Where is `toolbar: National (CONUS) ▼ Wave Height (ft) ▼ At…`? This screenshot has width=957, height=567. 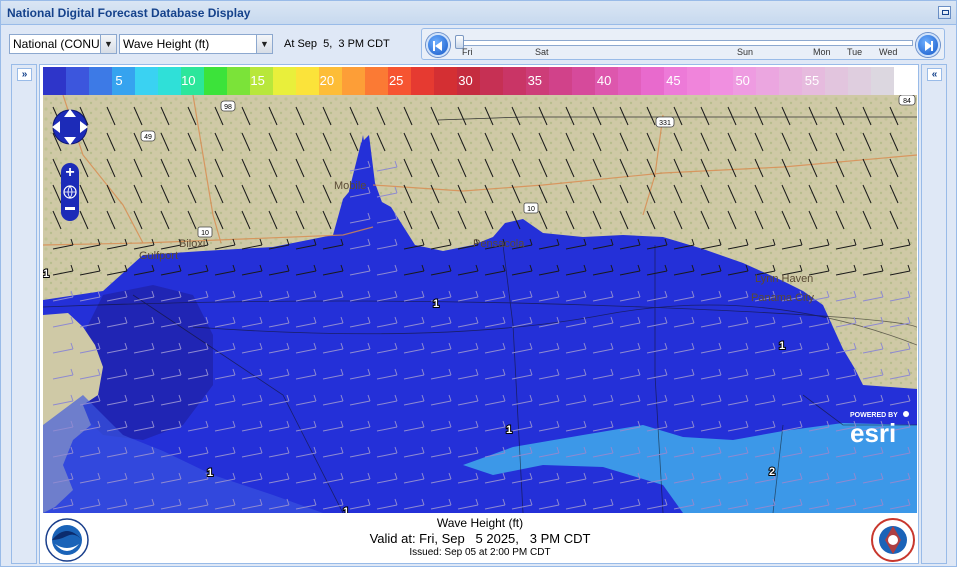
toolbar: National (CONUS) ▼ Wave Height (ft) ▼ At… is located at coordinates (478, 44).